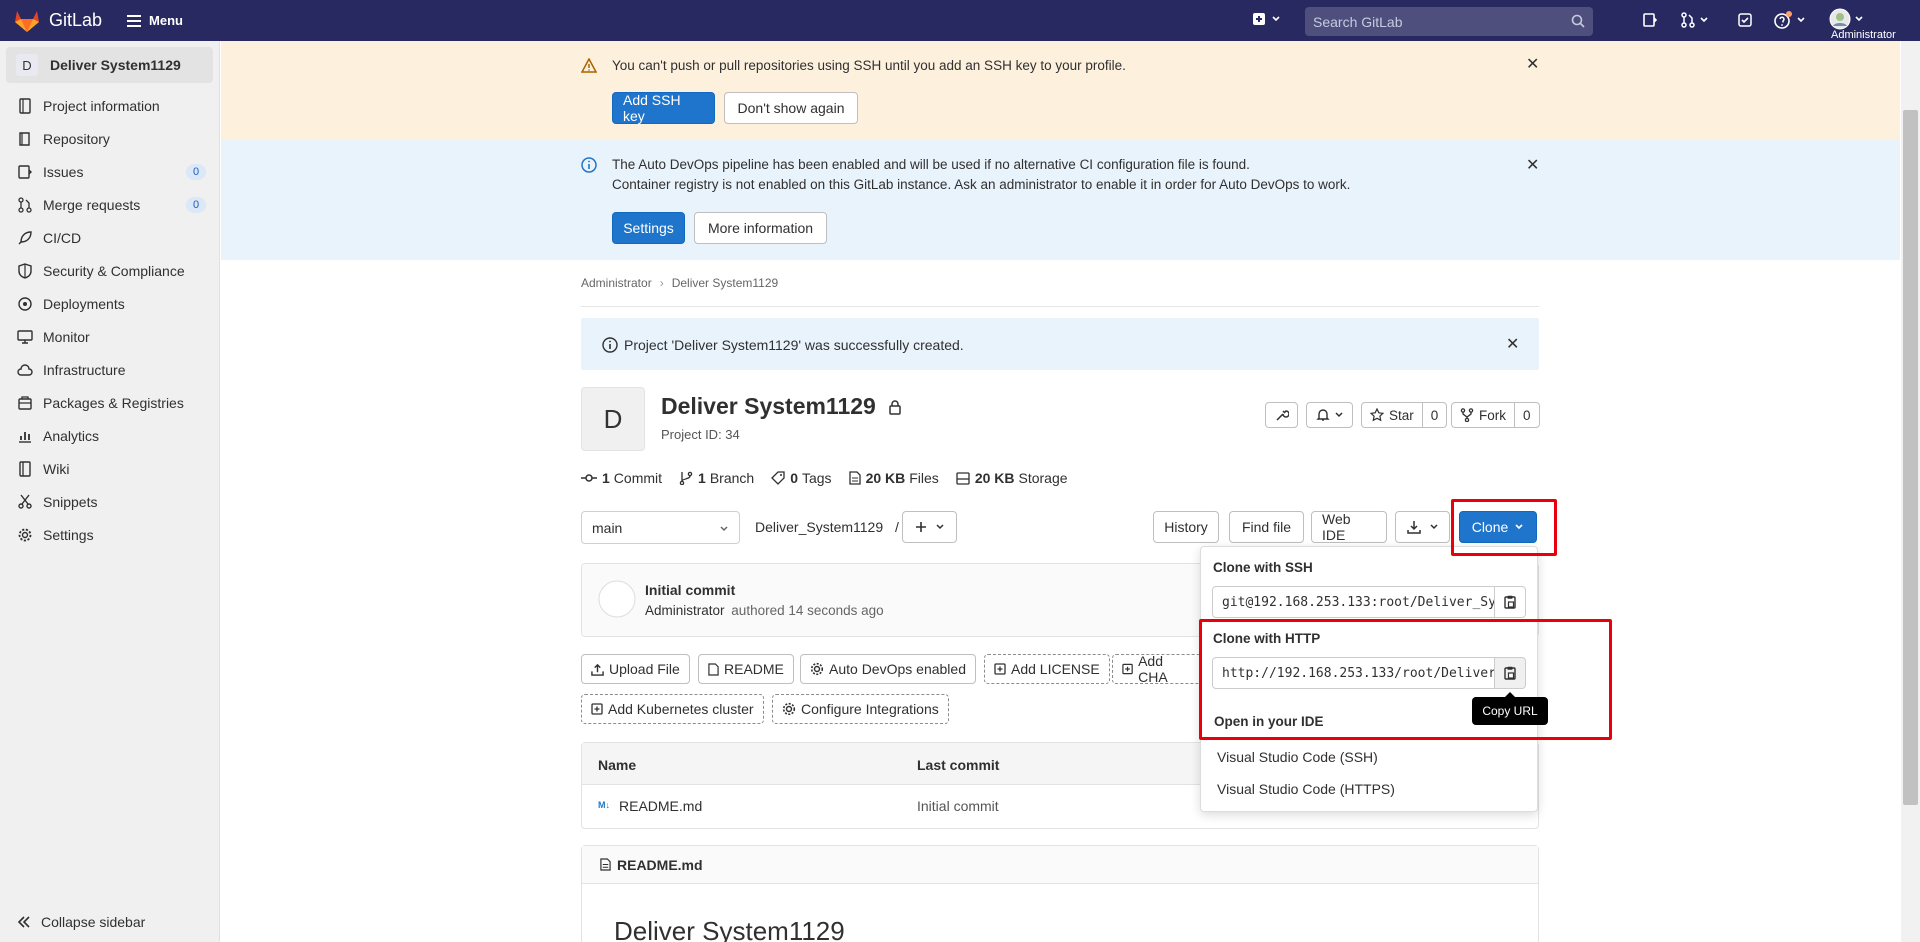  I want to click on branch-selector: main, so click(660, 527).